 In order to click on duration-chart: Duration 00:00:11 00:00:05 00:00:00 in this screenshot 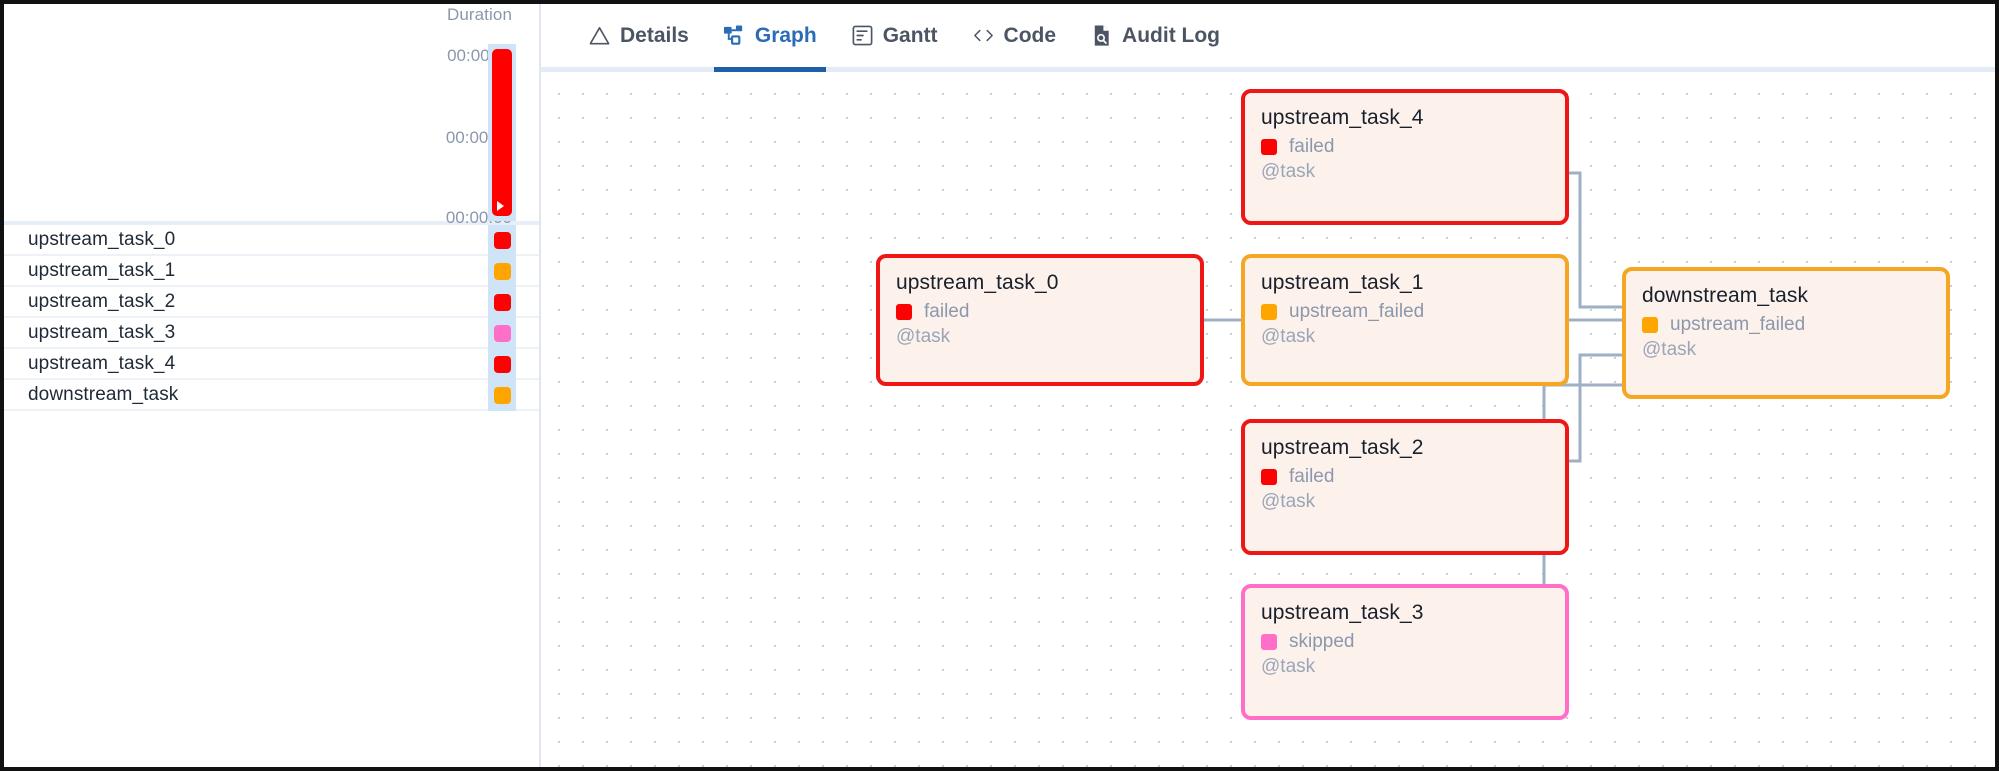, I will do `click(271, 115)`.